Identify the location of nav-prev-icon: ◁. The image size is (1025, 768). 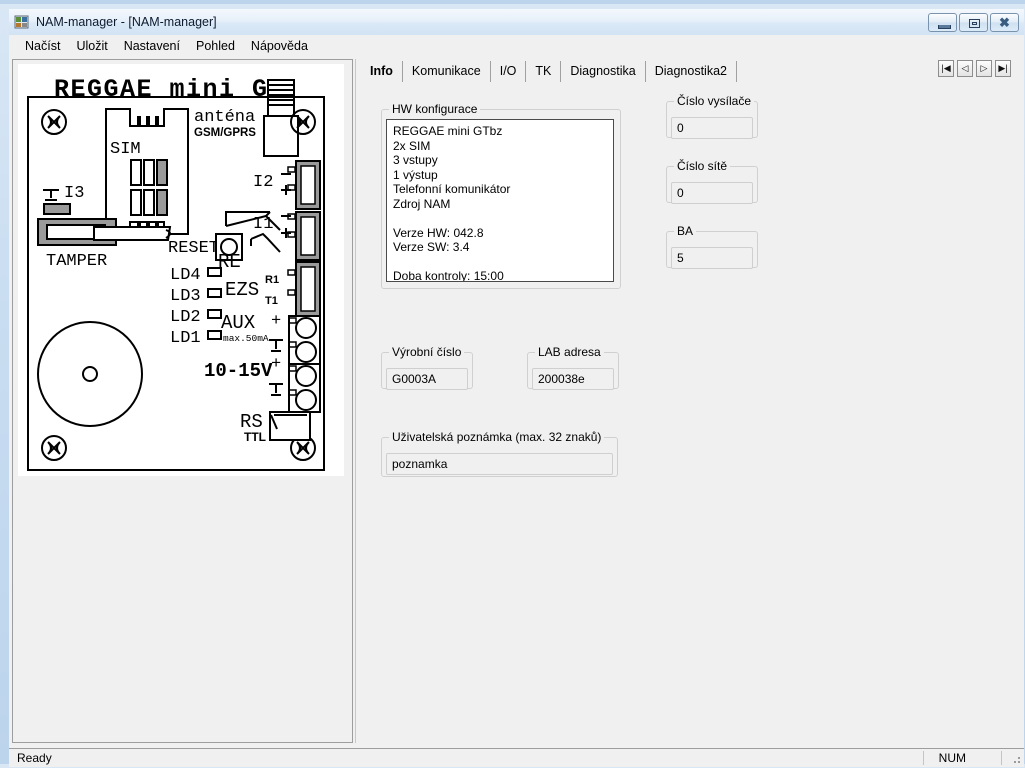
(965, 68).